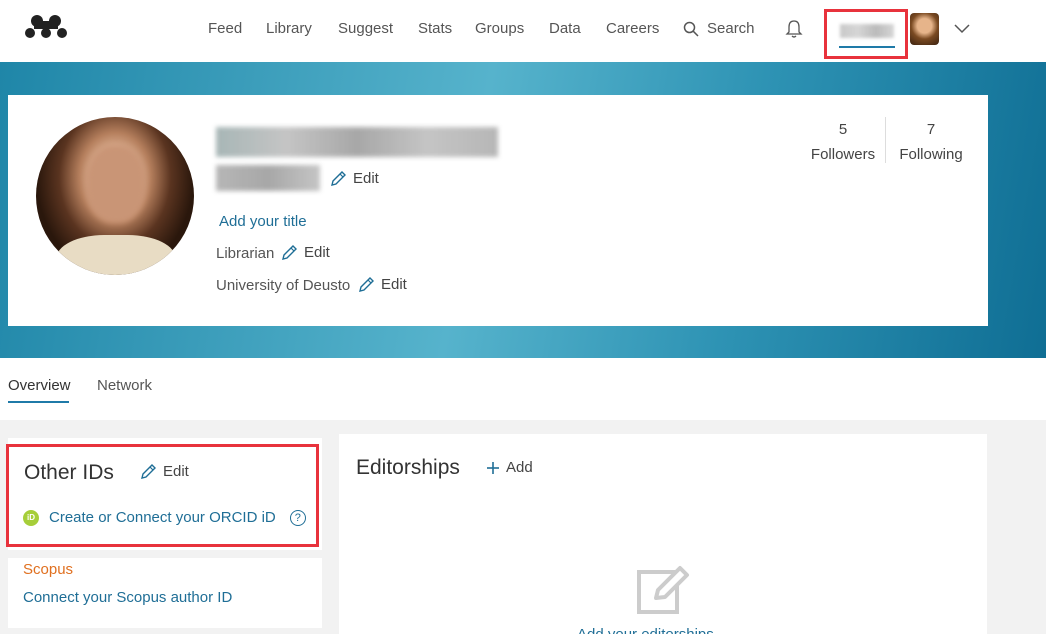 This screenshot has height=634, width=1046. I want to click on orcid-connect-link: iD Create or Connect your ORCID iD ?, so click(164, 517).